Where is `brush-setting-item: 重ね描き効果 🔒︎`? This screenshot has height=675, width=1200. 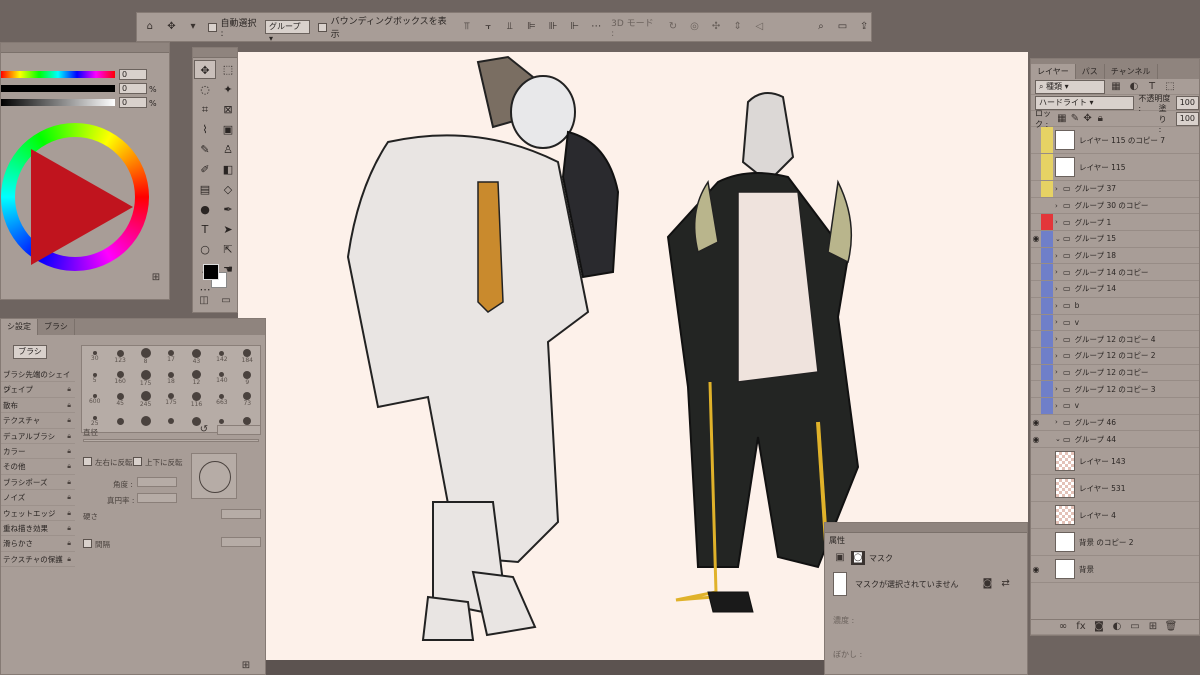 brush-setting-item: 重ね描き効果 🔒︎ is located at coordinates (38, 529).